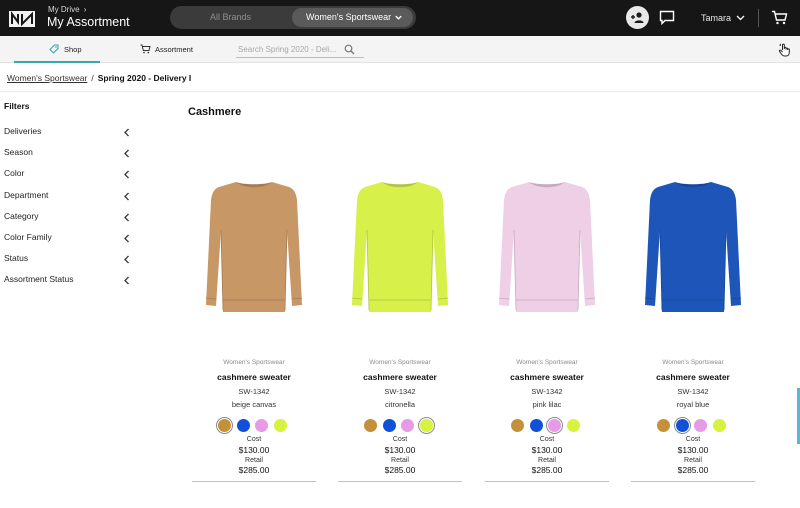 This screenshot has height=508, width=800. What do you see at coordinates (67, 260) in the screenshot?
I see `filter-item: Status` at bounding box center [67, 260].